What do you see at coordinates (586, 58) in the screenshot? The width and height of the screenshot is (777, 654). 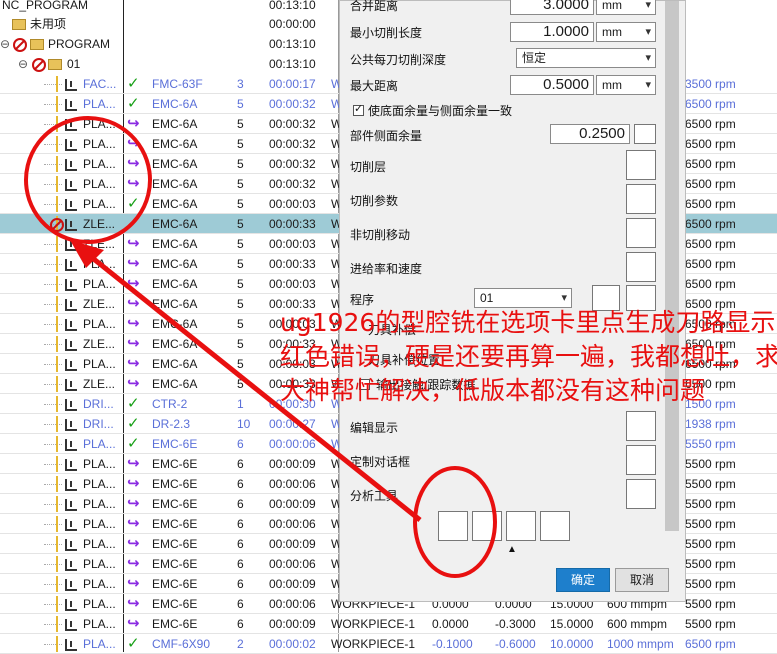 I see `common-depth-select: 恒定` at bounding box center [586, 58].